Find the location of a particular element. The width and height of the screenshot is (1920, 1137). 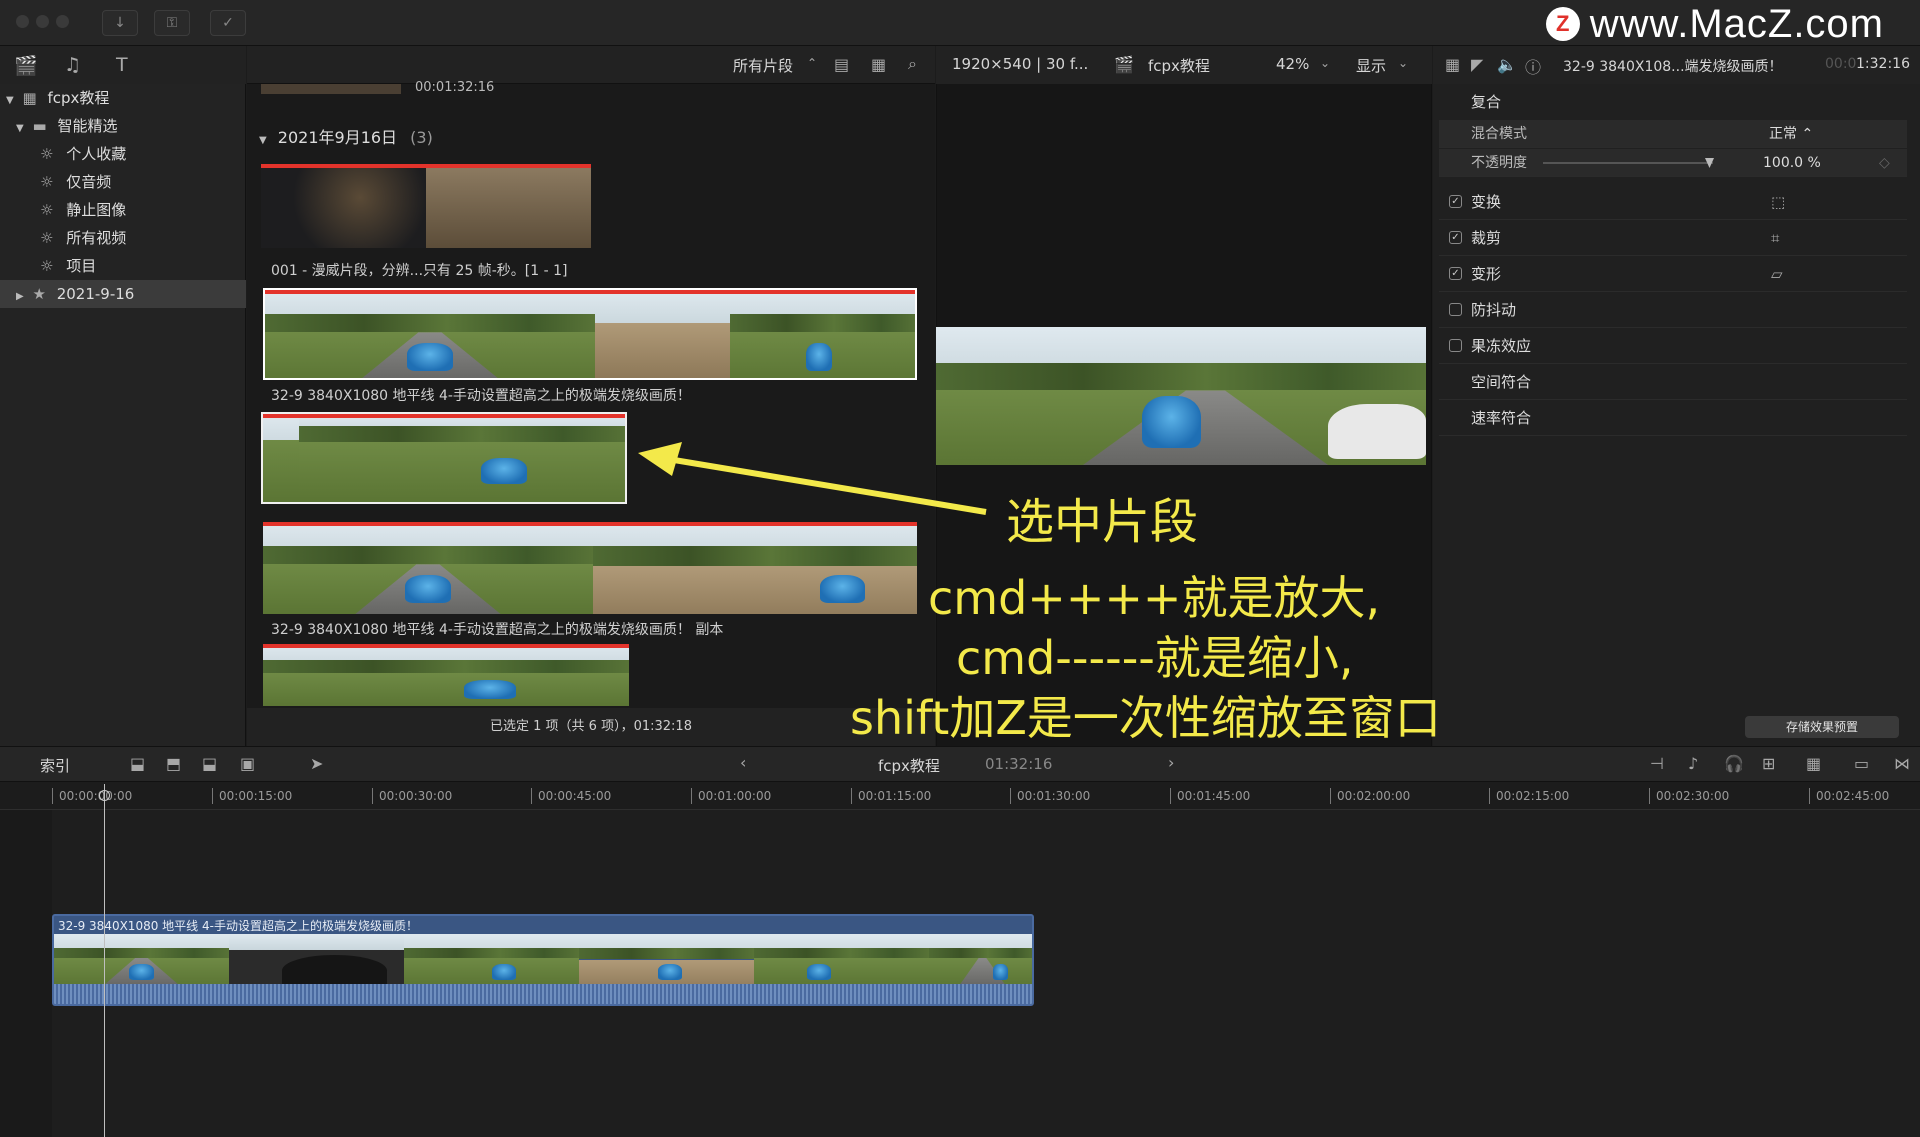

opacity-slider is located at coordinates (1628, 163).